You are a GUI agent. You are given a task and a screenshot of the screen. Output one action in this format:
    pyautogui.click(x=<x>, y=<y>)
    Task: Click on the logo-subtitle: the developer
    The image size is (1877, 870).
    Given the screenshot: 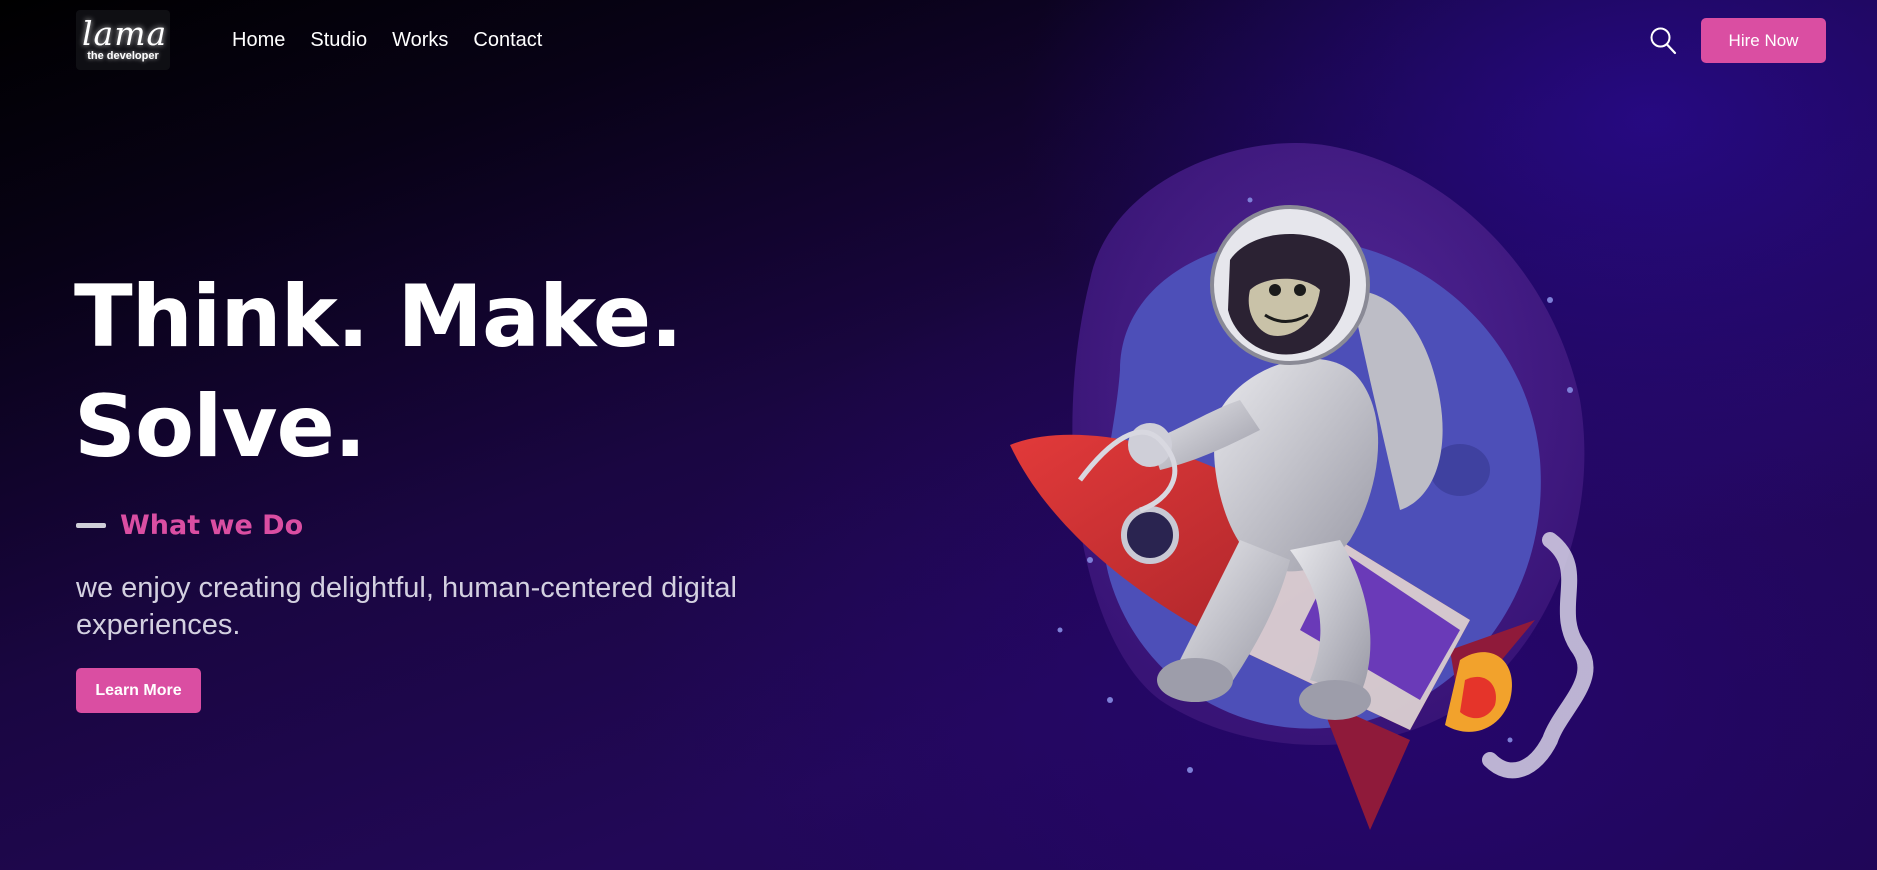 What is the action you would take?
    pyautogui.click(x=123, y=56)
    